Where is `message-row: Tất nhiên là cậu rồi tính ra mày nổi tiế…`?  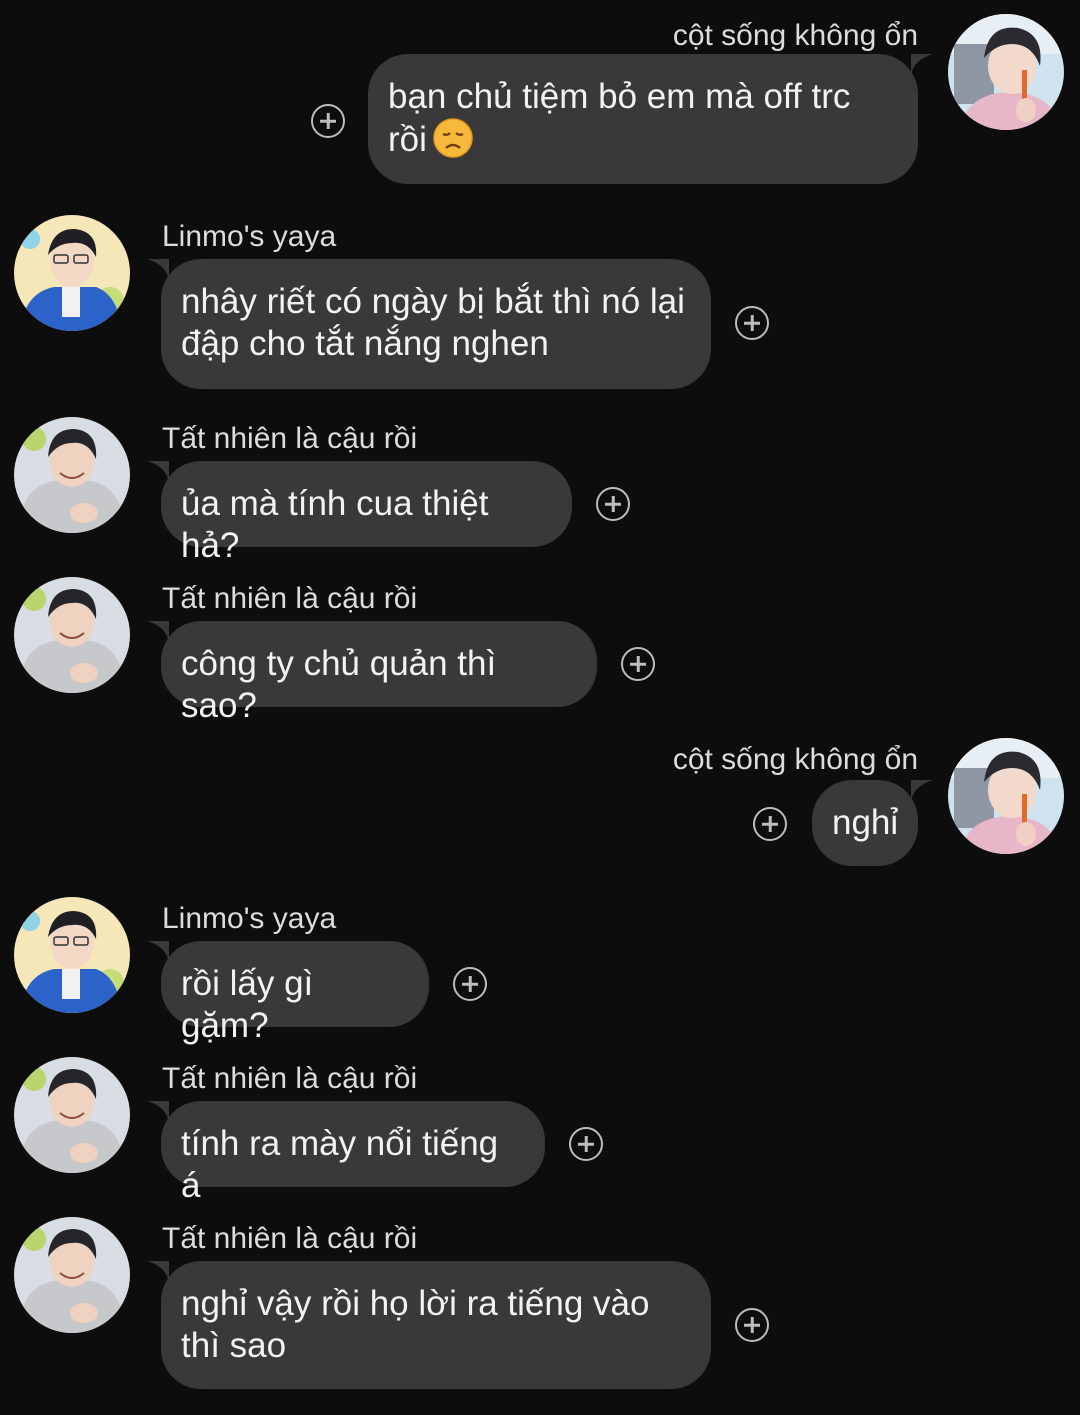 message-row: Tất nhiên là cậu rồi tính ra mày nổi tiế… is located at coordinates (540, 1131).